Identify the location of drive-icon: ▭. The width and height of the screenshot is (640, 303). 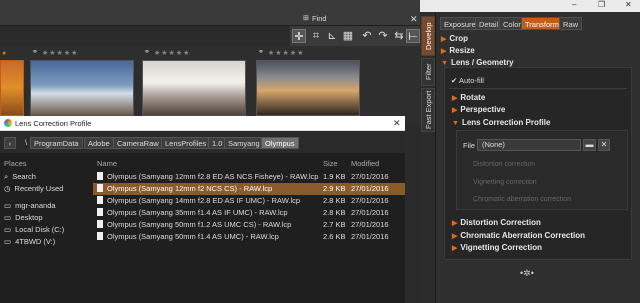
(8, 229).